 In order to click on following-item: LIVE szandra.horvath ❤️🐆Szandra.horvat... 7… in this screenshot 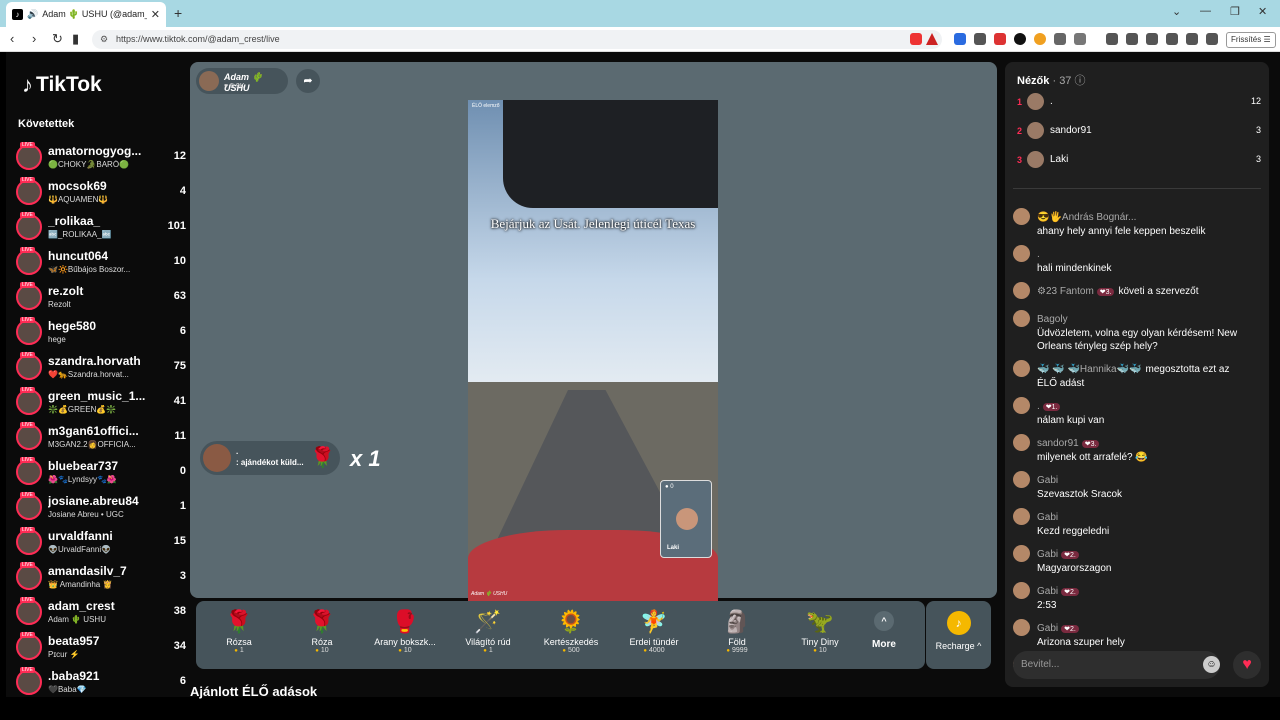, I will do `click(102, 367)`.